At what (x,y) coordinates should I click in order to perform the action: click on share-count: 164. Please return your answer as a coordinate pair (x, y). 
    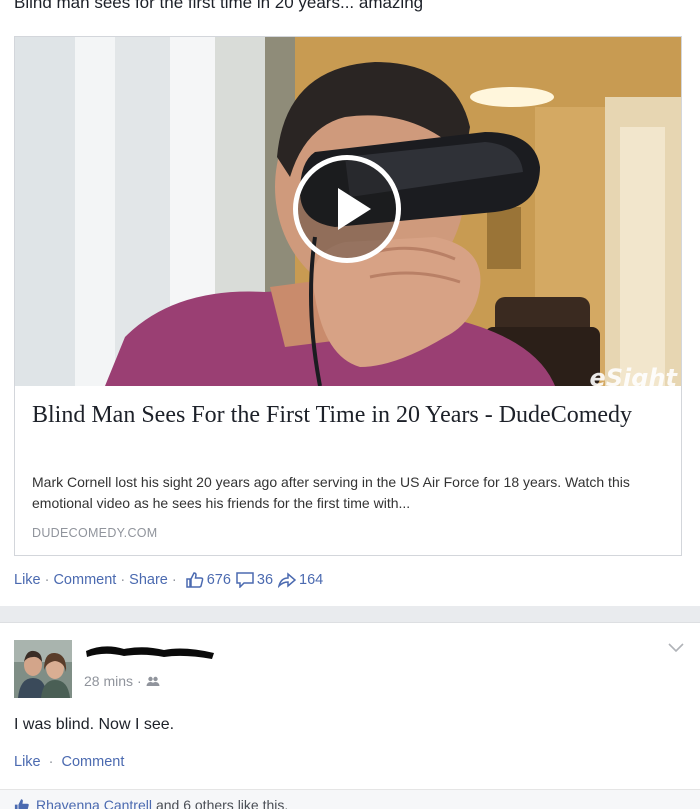
    Looking at the image, I should click on (300, 580).